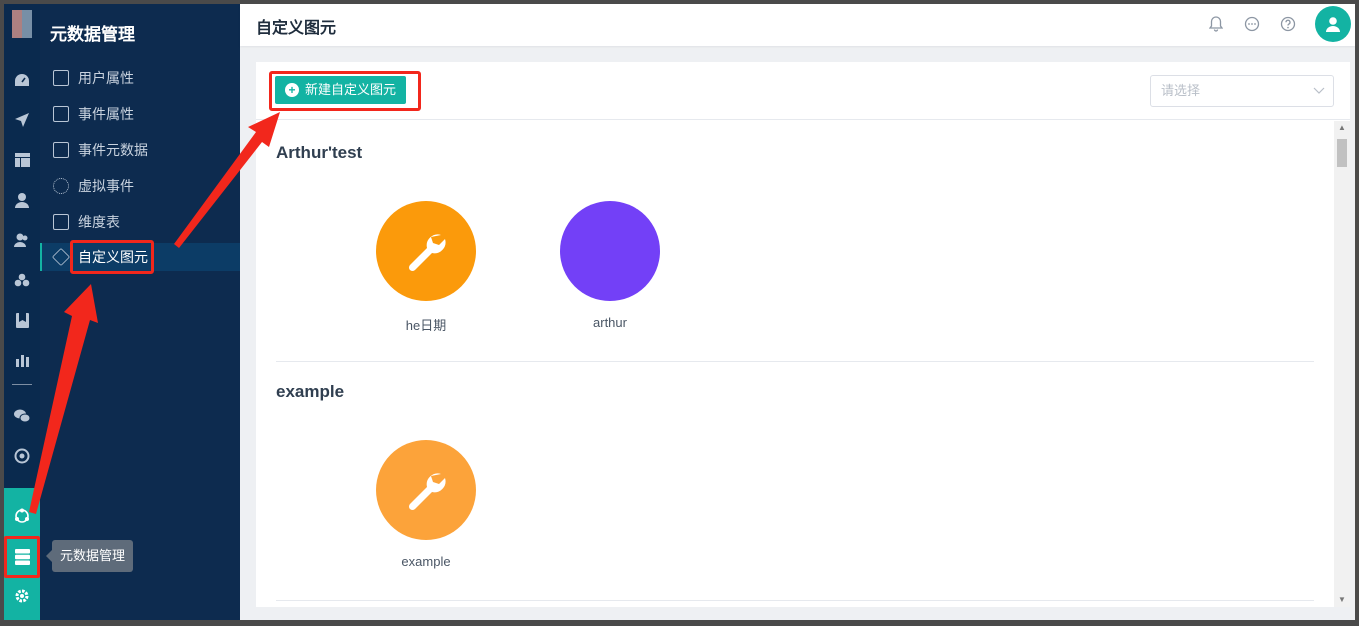  What do you see at coordinates (106, 78) in the screenshot?
I see `sidebar-item-label: 用户属性` at bounding box center [106, 78].